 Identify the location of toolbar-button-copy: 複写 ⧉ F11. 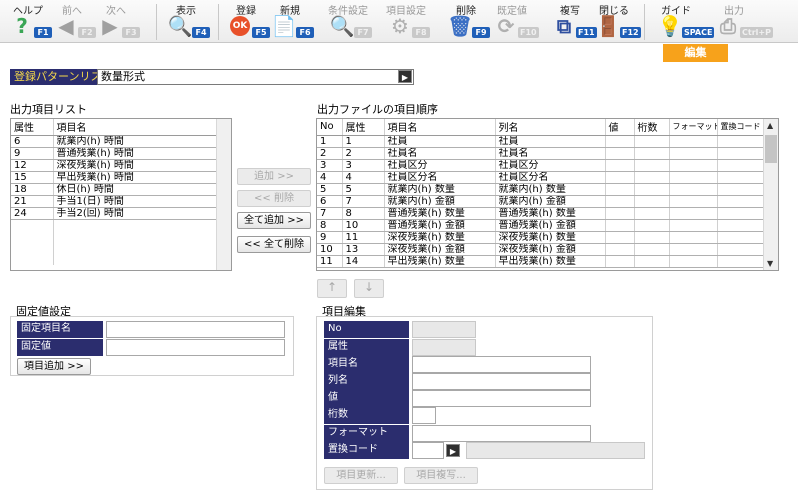
(572, 21).